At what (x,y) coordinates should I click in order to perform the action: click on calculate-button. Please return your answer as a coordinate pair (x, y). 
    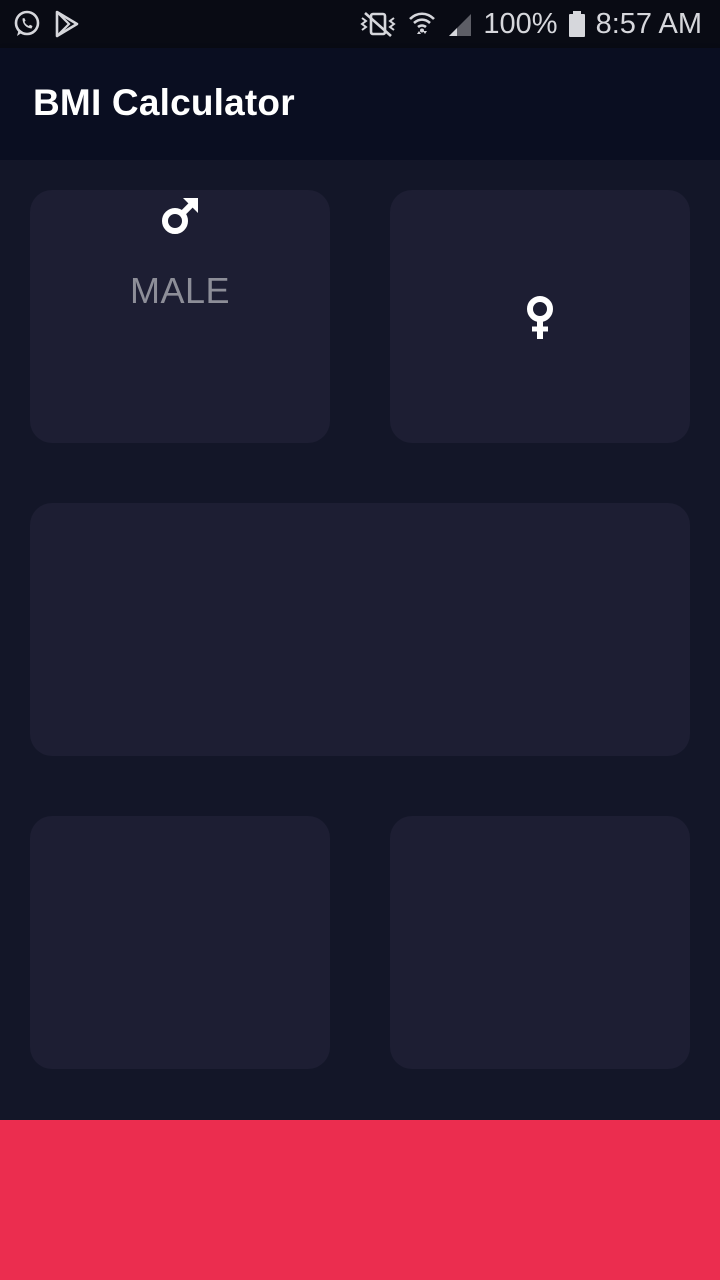
    Looking at the image, I should click on (360, 1200).